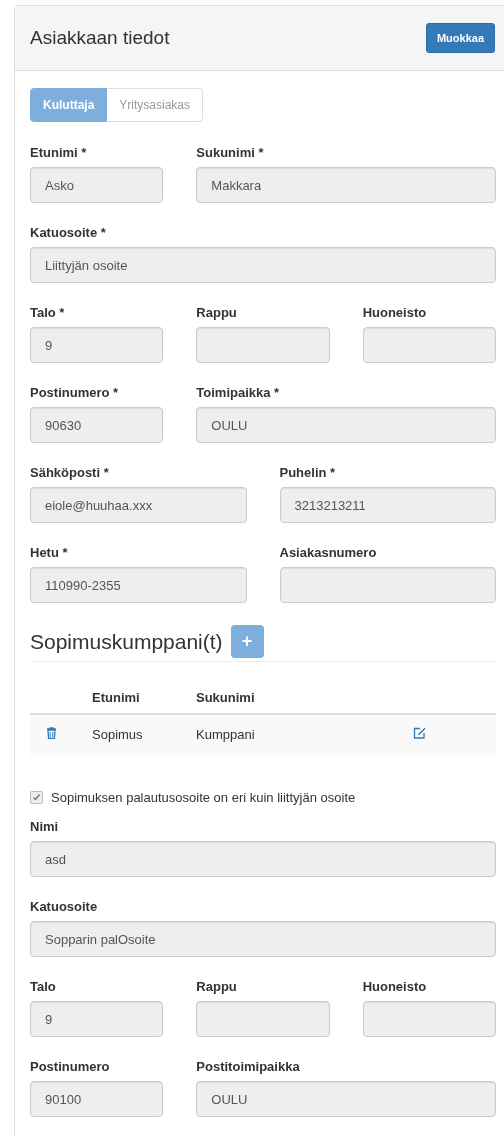  What do you see at coordinates (138, 505) in the screenshot?
I see `input-field: eiole@huuhaa.xxx` at bounding box center [138, 505].